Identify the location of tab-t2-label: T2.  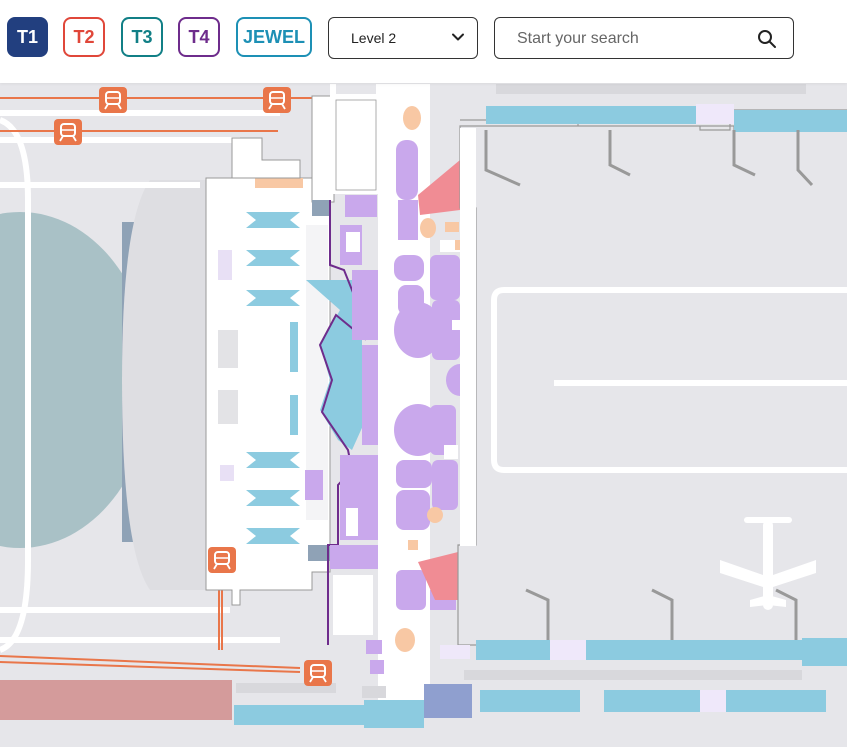
(84, 36).